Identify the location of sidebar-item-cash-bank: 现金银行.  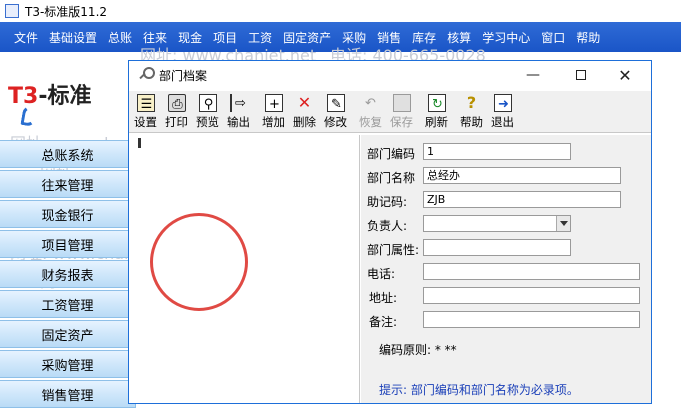
(68, 214).